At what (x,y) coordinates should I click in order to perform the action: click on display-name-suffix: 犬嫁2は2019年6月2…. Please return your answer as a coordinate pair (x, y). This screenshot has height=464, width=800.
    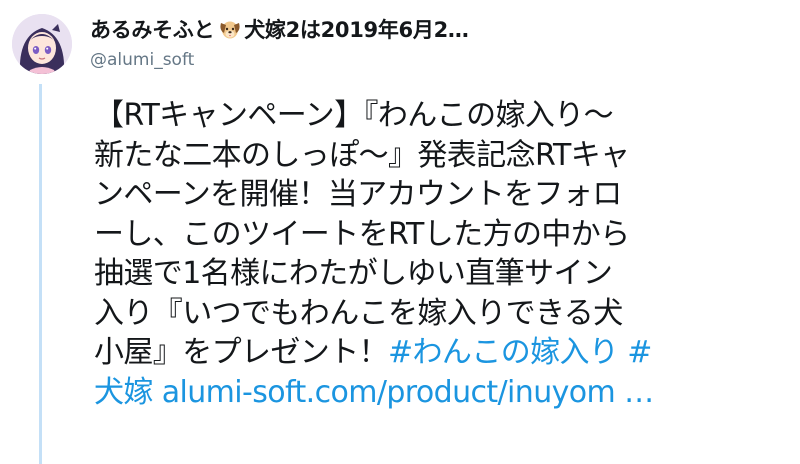
    Looking at the image, I should click on (356, 30).